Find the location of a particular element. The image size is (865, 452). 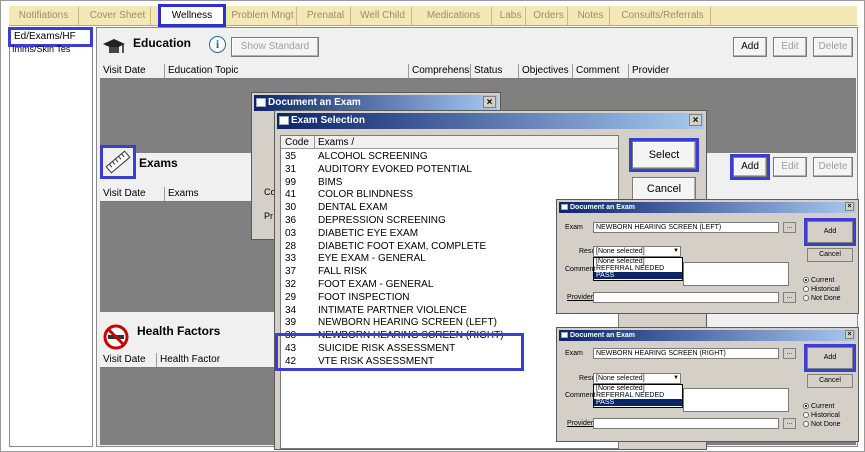

col-exam-name: Exams / is located at coordinates (334, 142).